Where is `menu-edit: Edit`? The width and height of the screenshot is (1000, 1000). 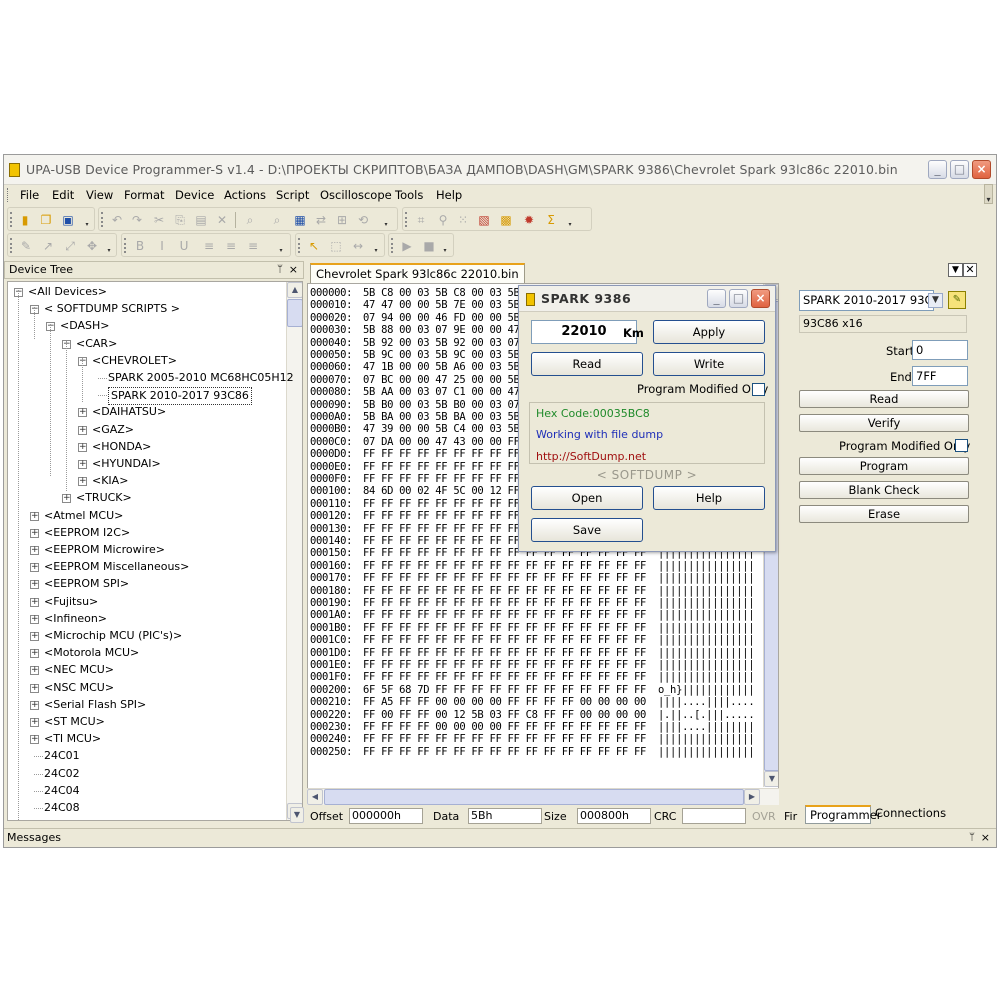 menu-edit: Edit is located at coordinates (63, 195).